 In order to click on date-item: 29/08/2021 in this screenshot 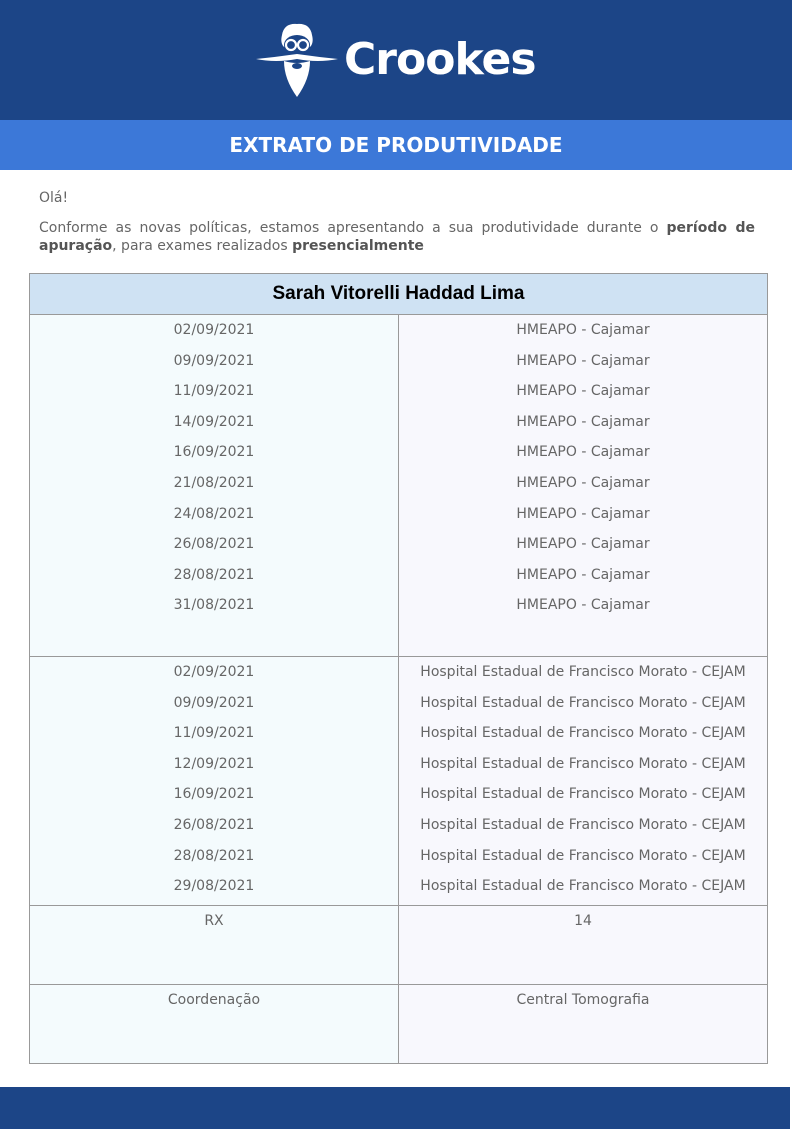, I will do `click(214, 886)`.